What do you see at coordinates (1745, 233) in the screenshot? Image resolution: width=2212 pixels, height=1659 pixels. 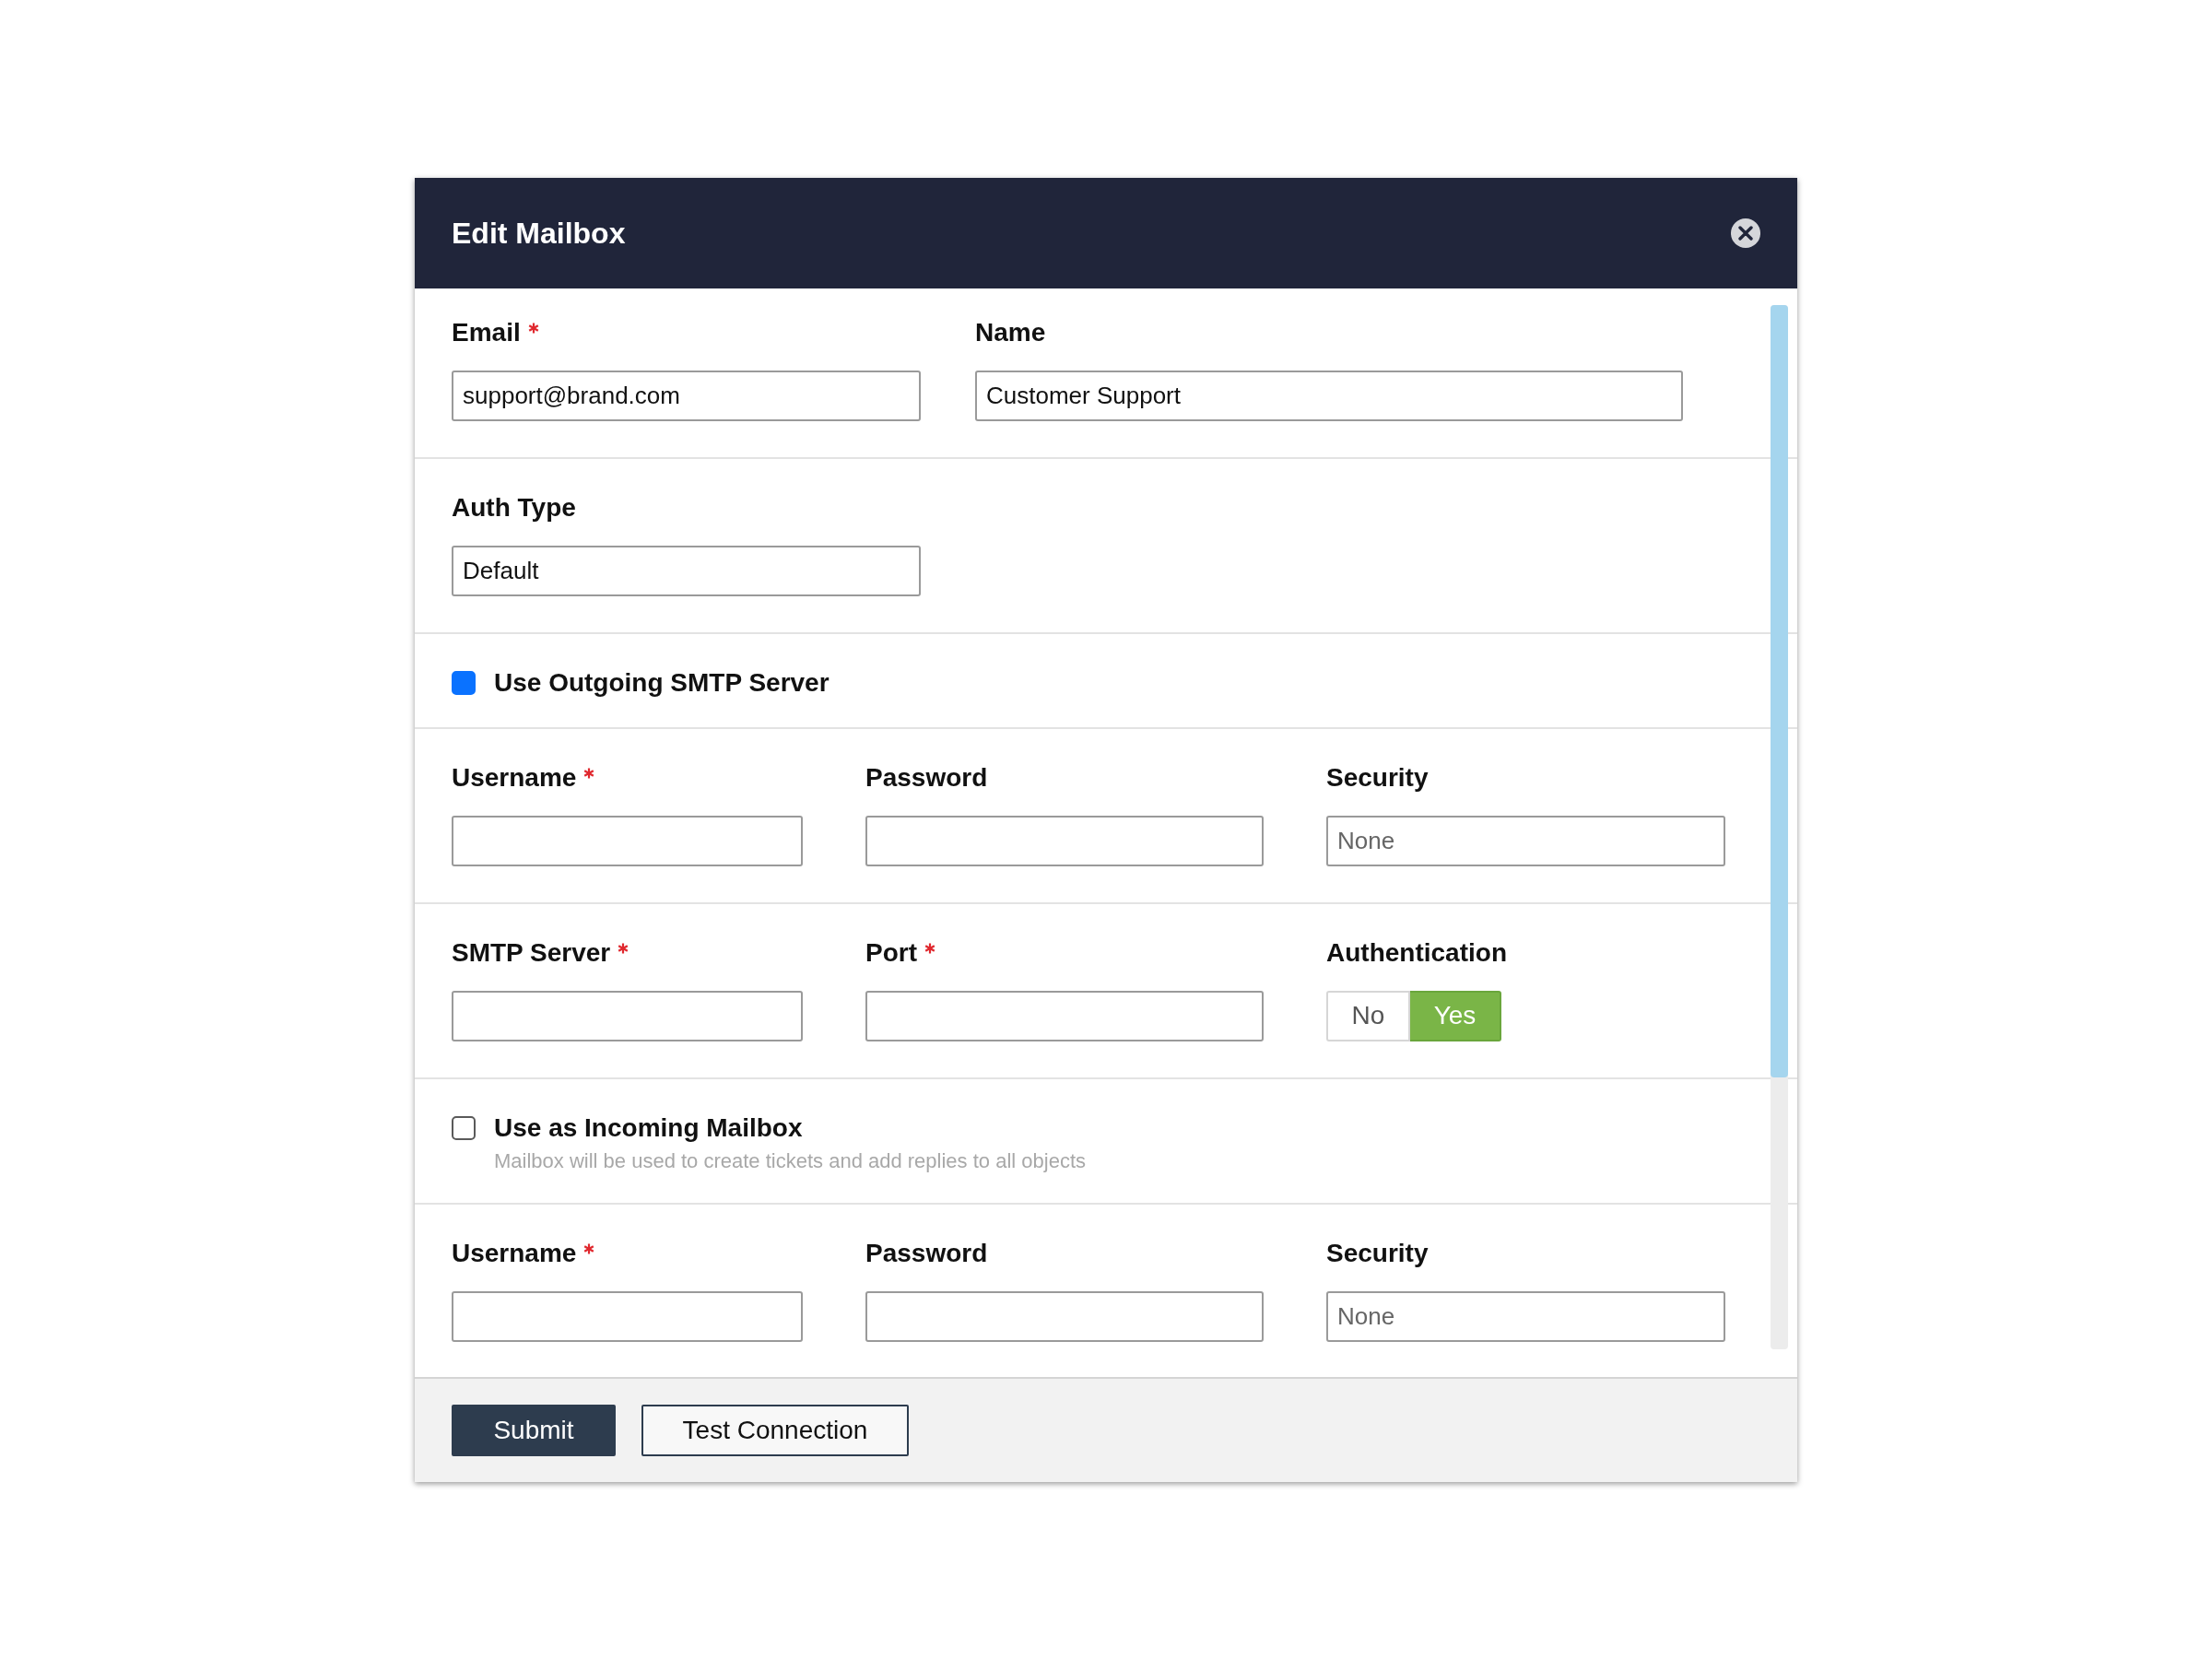 I see `close-icon` at bounding box center [1745, 233].